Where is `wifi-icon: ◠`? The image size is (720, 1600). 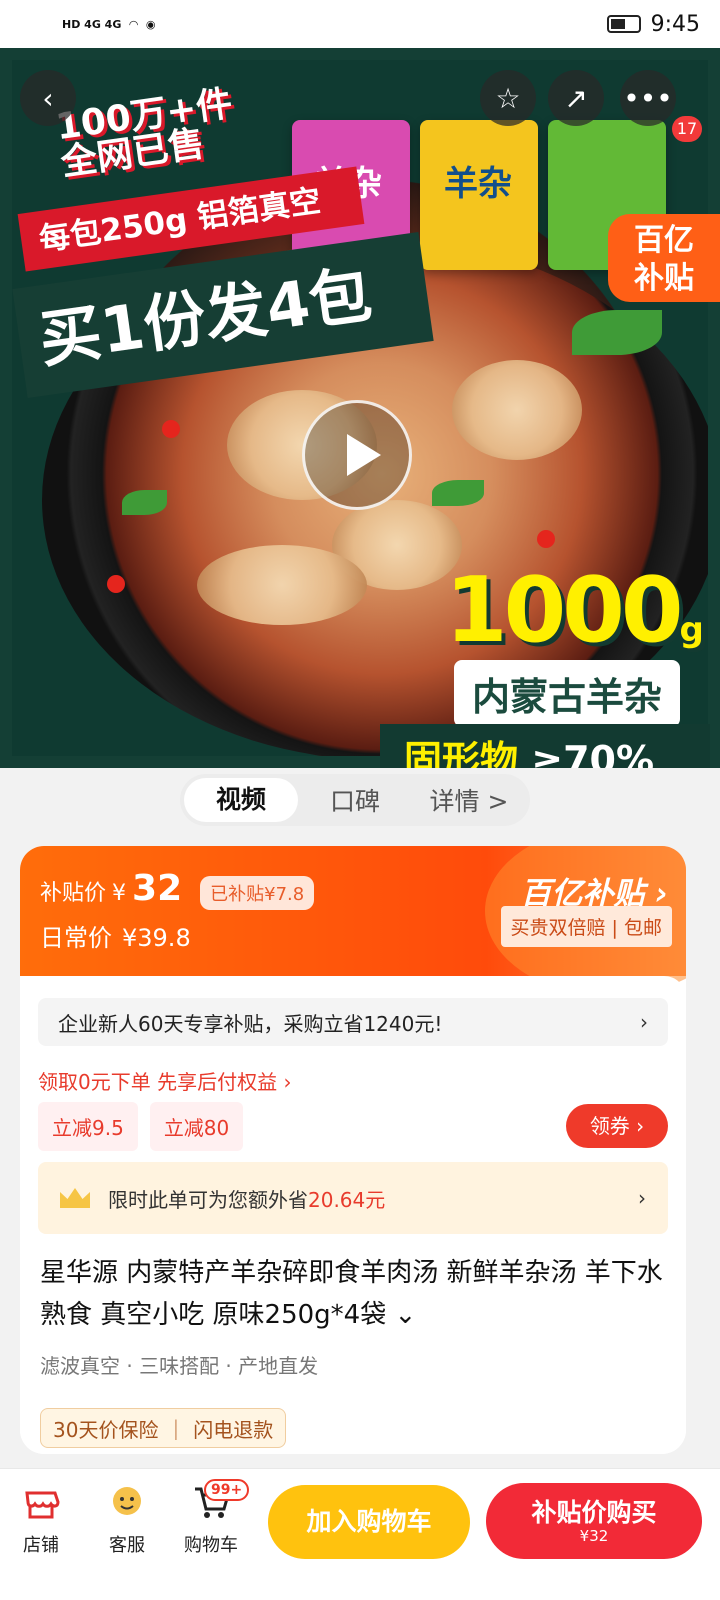 wifi-icon: ◠ is located at coordinates (133, 24).